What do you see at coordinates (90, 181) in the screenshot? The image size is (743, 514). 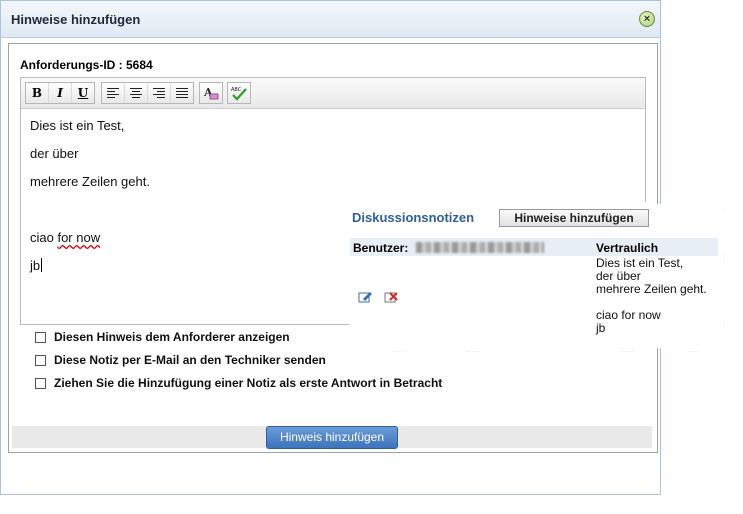 I see `editor-line: mehrere Zeilen geht.` at bounding box center [90, 181].